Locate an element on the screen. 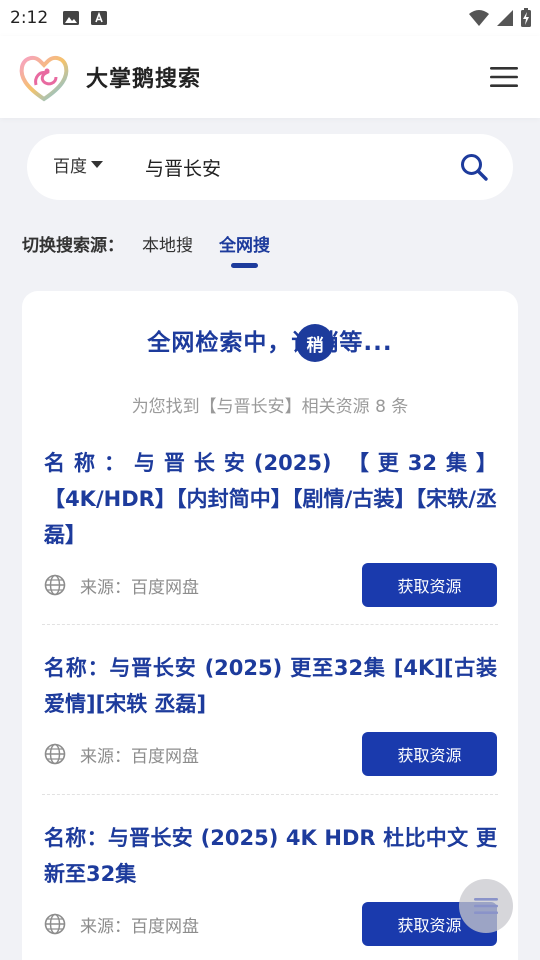 This screenshot has height=960, width=540. app-title: 大掌鹅搜索 is located at coordinates (144, 79).